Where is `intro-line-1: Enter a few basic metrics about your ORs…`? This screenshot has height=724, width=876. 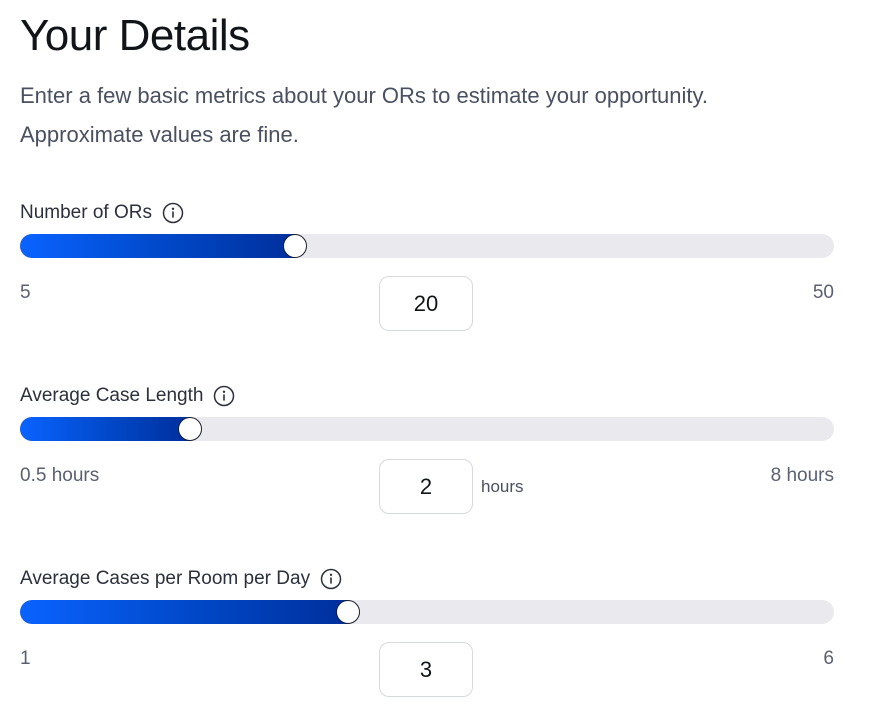
intro-line-1: Enter a few basic metrics about your ORs… is located at coordinates (364, 95).